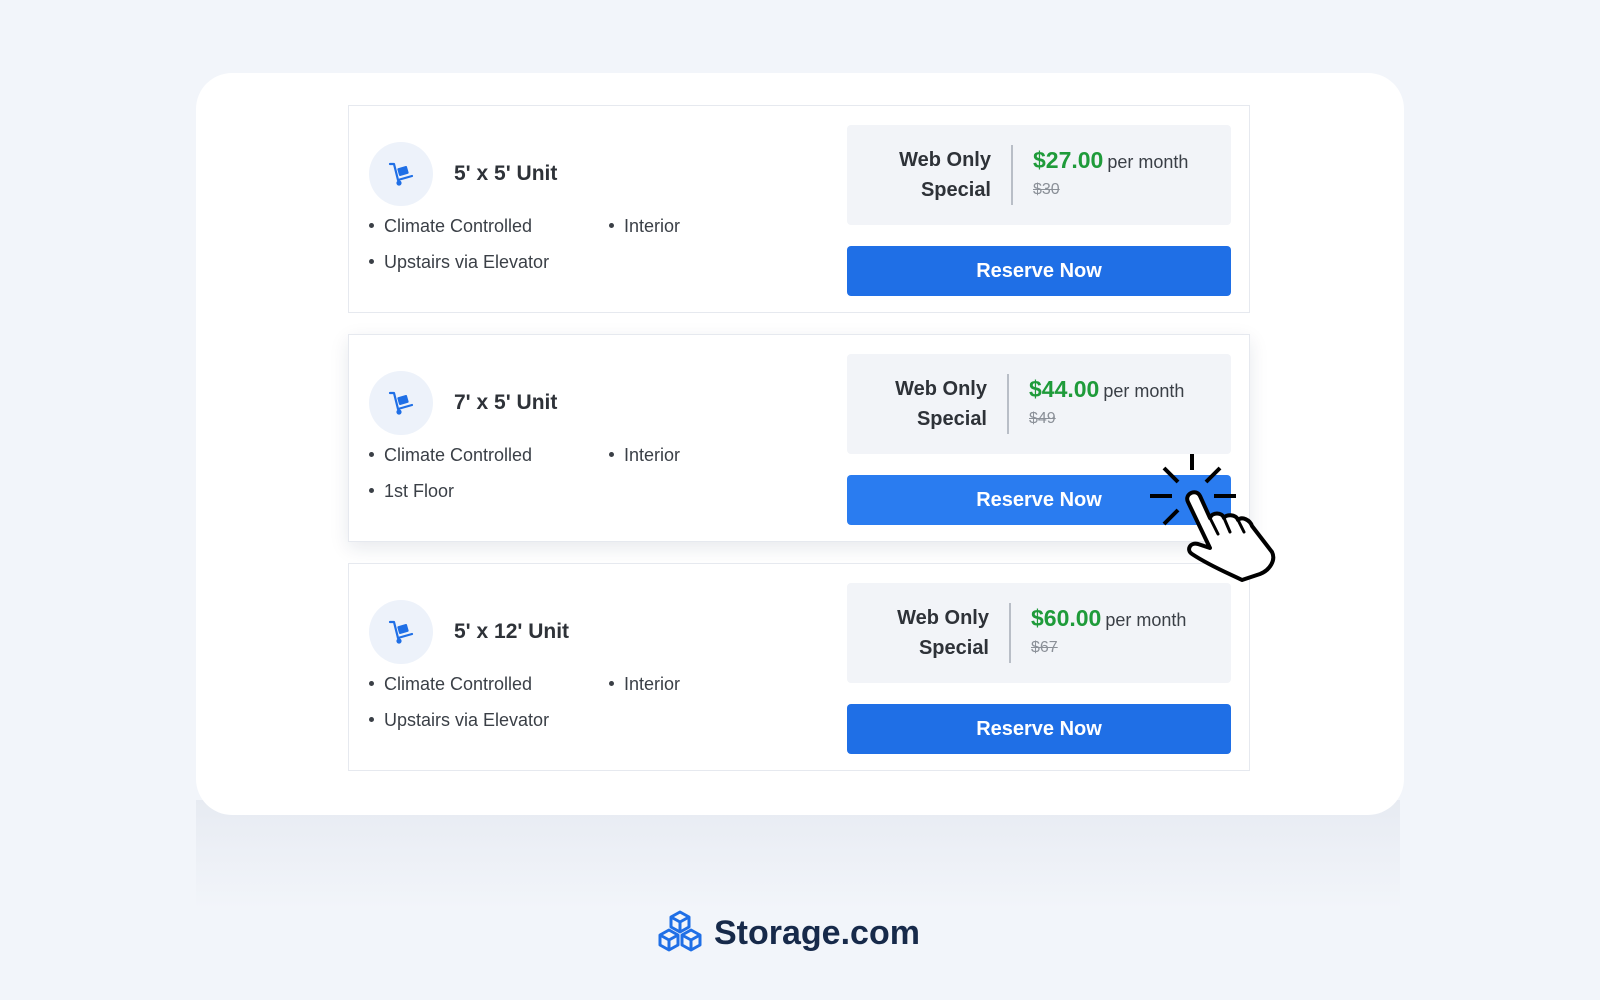  What do you see at coordinates (1042, 418) in the screenshot?
I see `original-price: $49` at bounding box center [1042, 418].